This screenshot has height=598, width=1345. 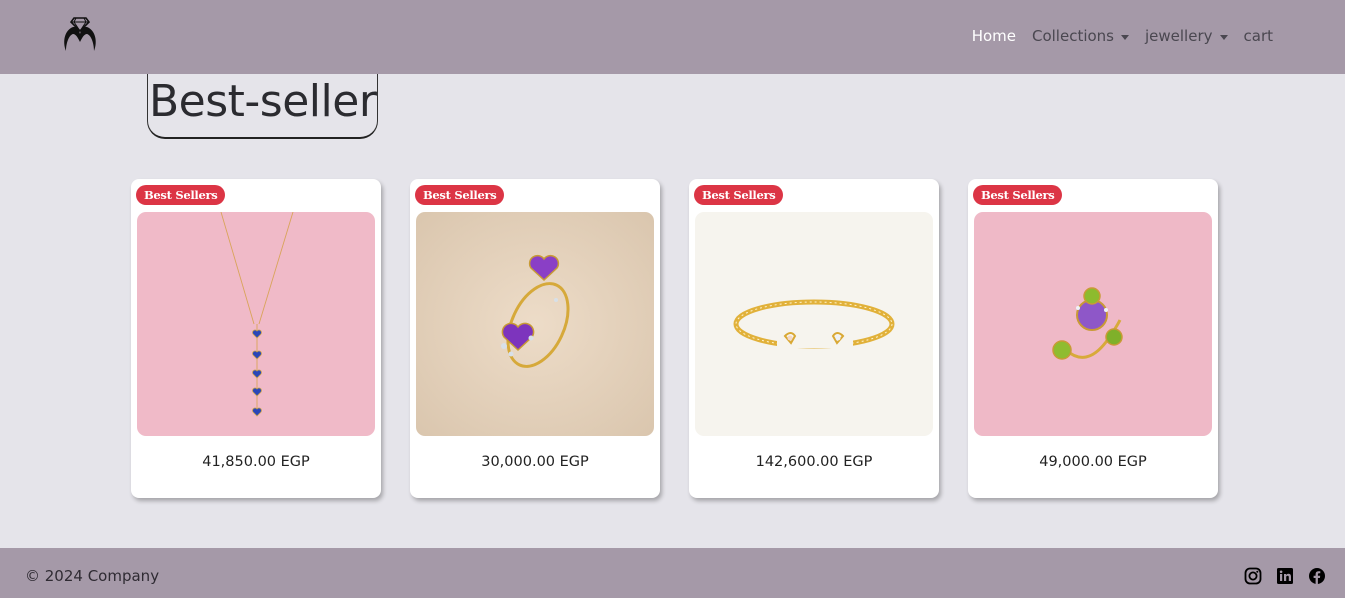 What do you see at coordinates (994, 36) in the screenshot?
I see `nav-home-link: Home` at bounding box center [994, 36].